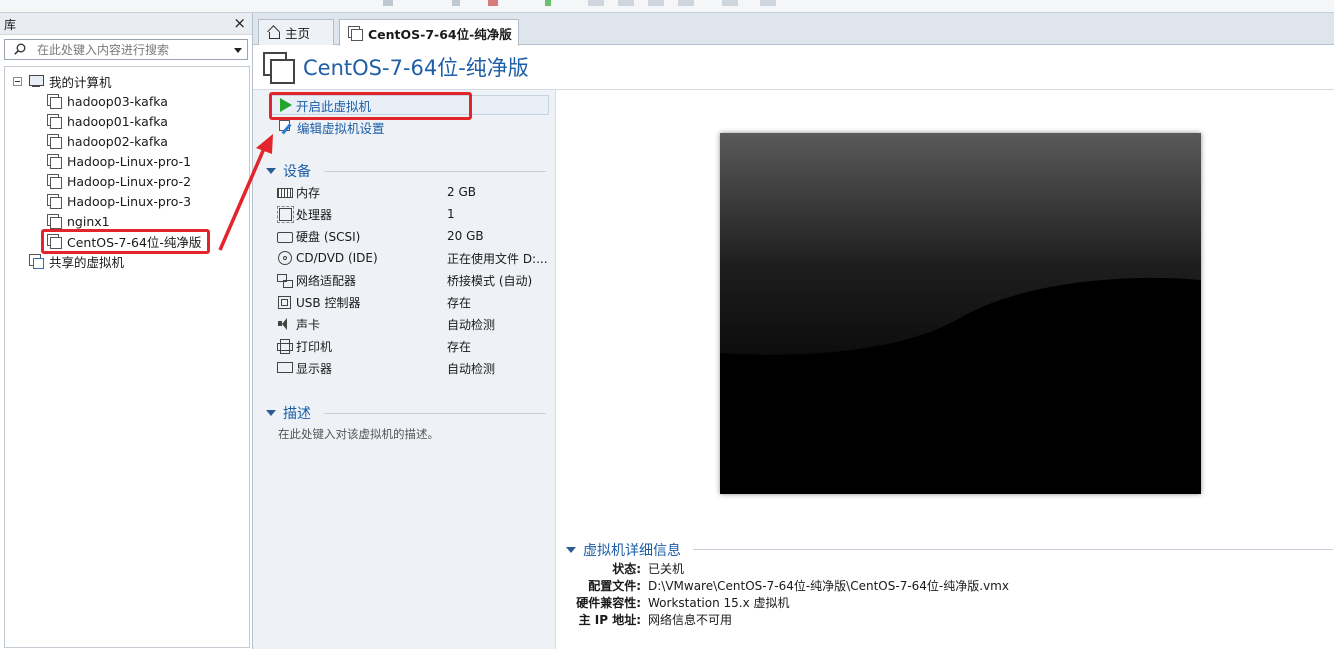  What do you see at coordinates (370, 106) in the screenshot?
I see `annotation-box-power-on` at bounding box center [370, 106].